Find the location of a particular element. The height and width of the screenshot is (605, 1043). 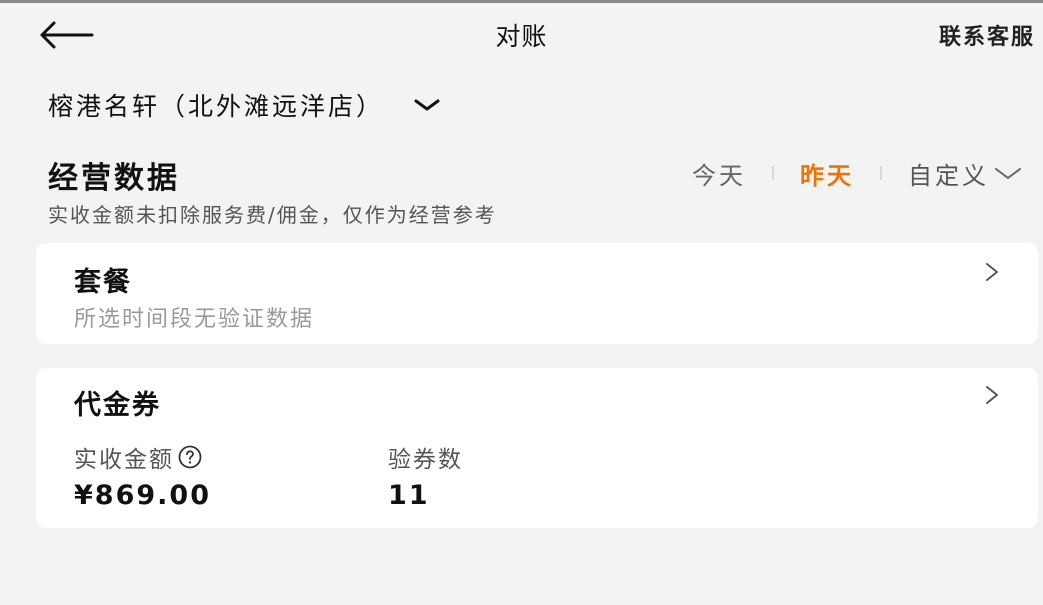

tab-today: 今天 is located at coordinates (719, 173).